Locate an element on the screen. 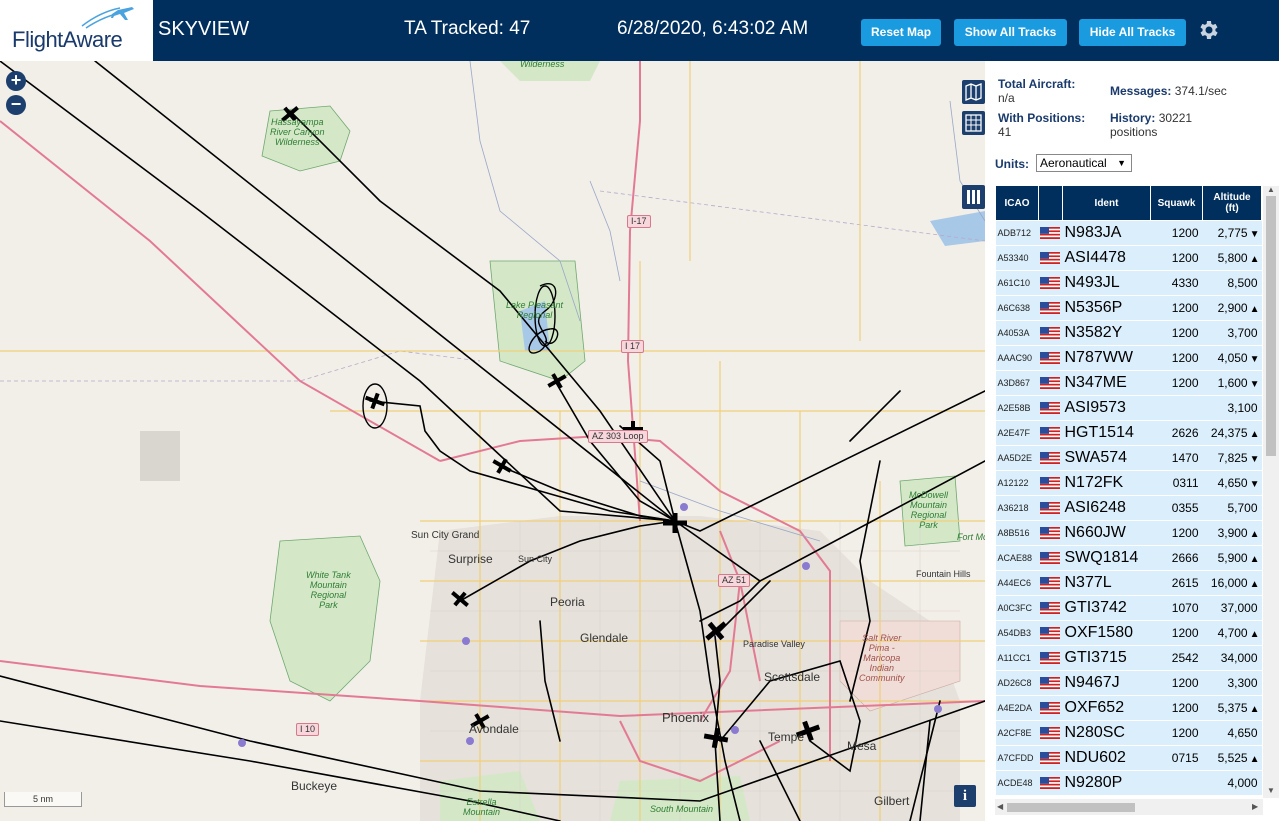 The width and height of the screenshot is (1279, 821). table-row: A11CC1 GTI3715 2542 34,000 is located at coordinates (1128, 658).